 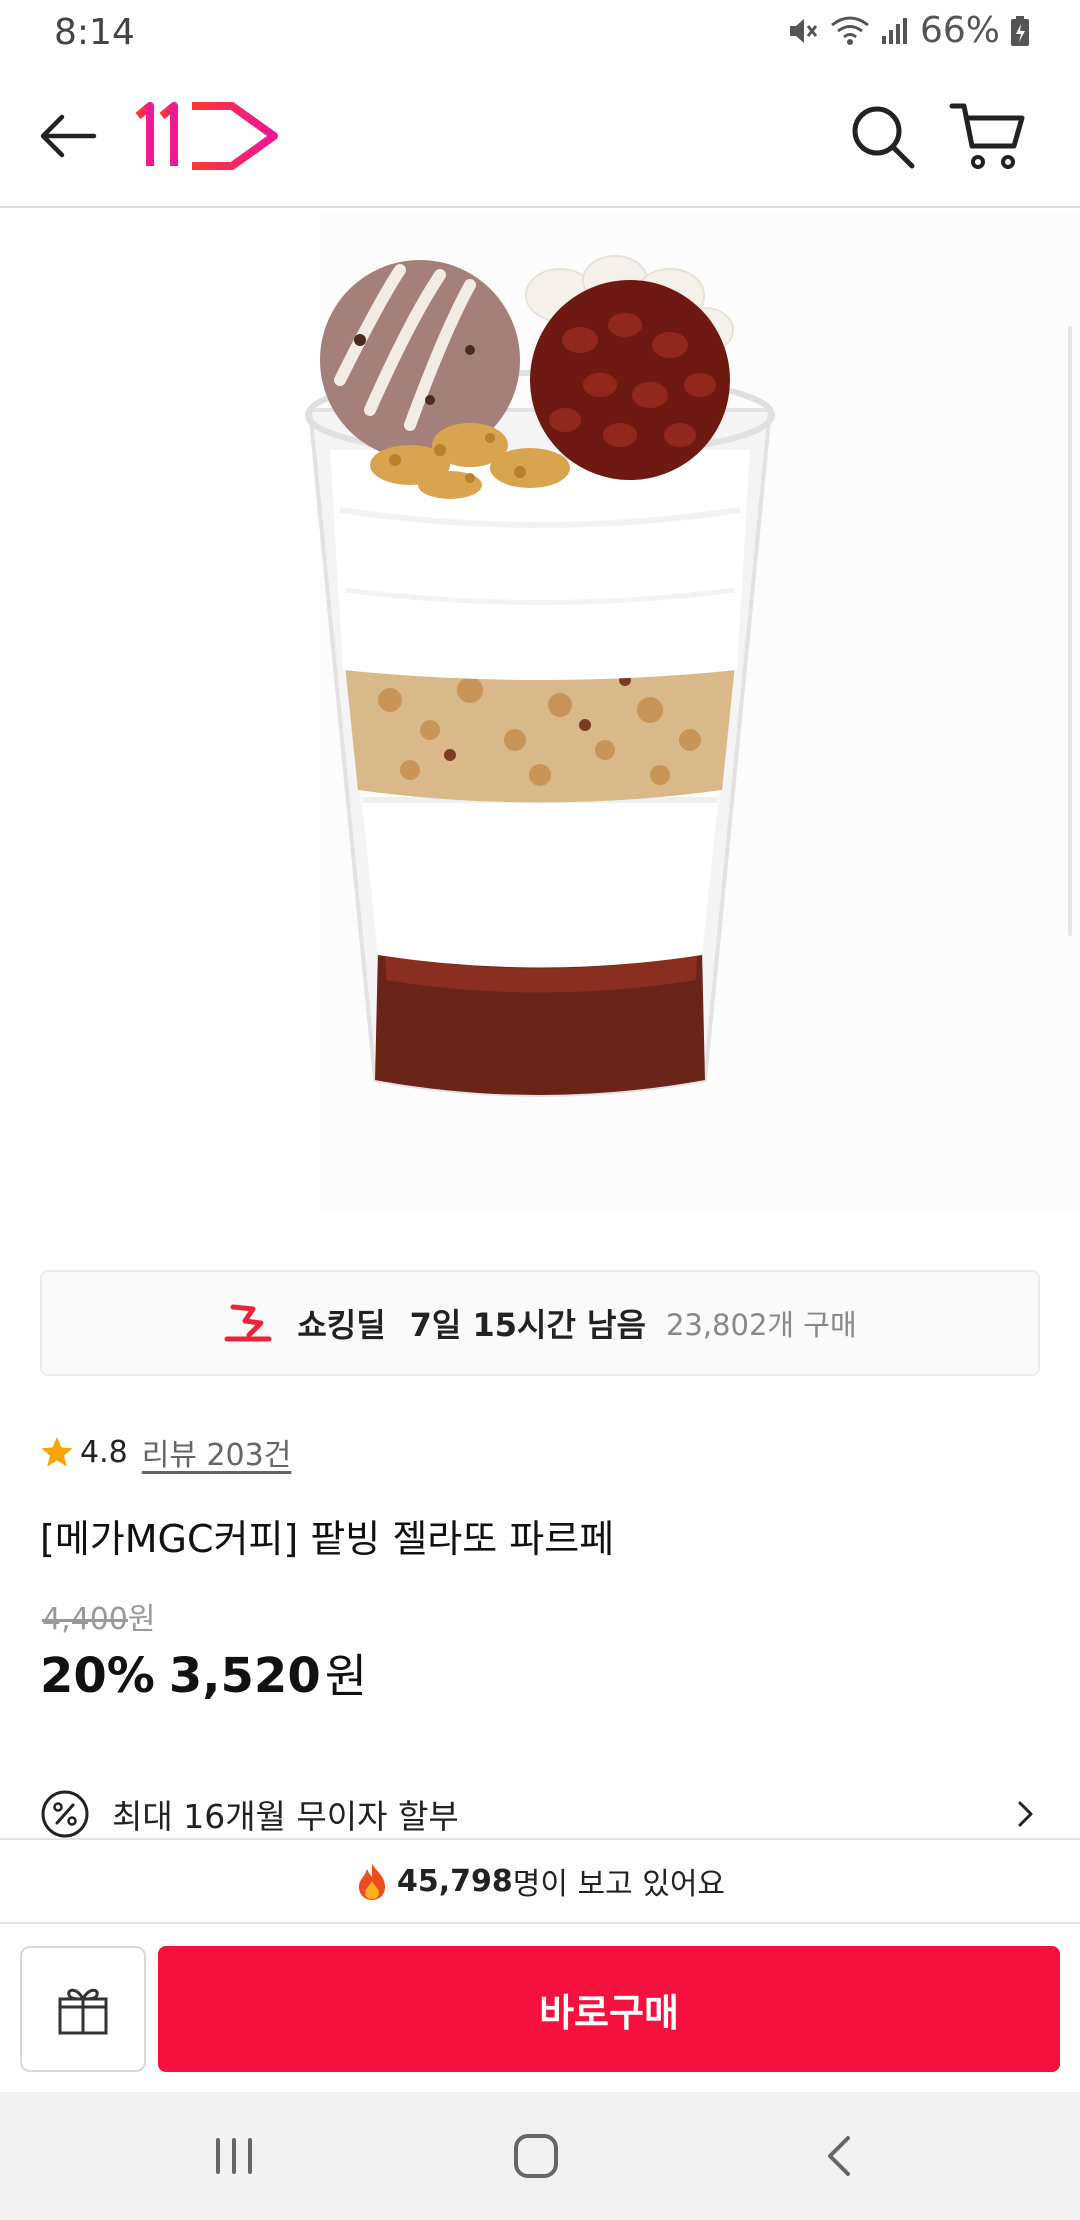 I want to click on viewers-text: 명이 보고 있어요, so click(x=619, y=1884).